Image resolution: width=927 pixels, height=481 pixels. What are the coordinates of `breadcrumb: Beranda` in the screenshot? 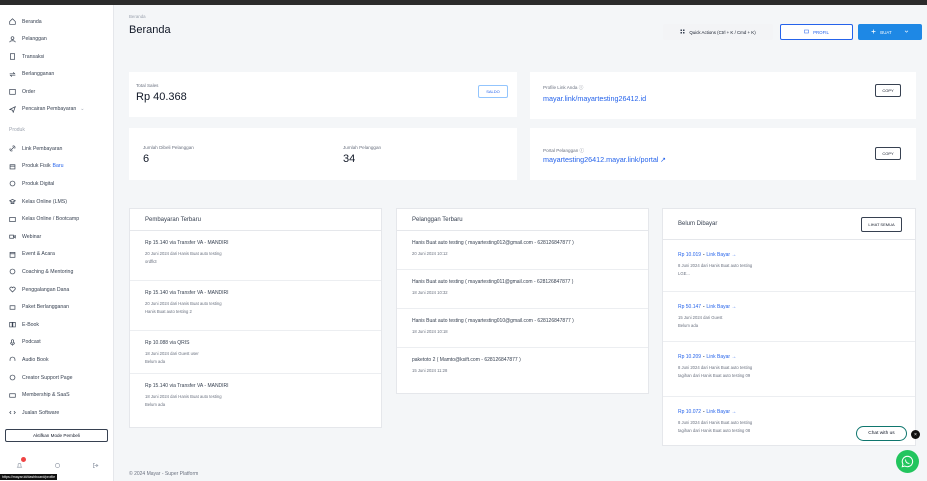 It's located at (137, 16).